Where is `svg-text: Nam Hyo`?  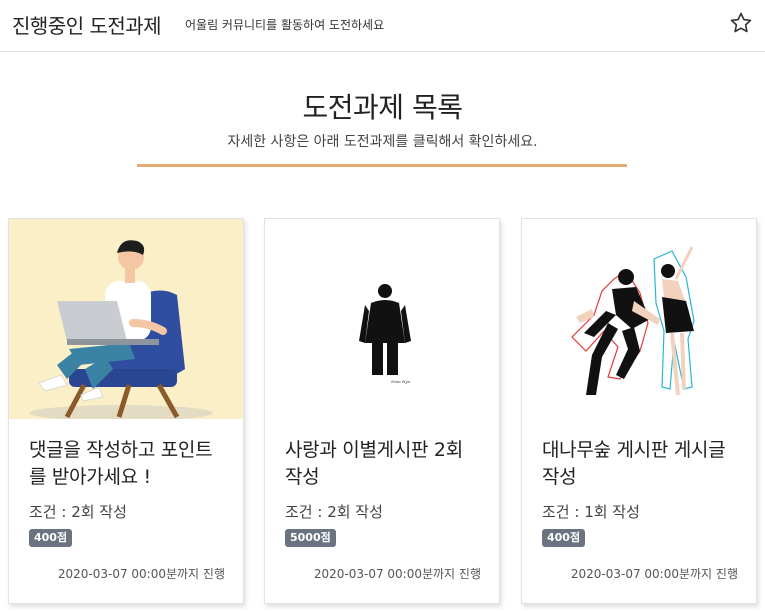
svg-text: Nam Hyo is located at coordinates (400, 381).